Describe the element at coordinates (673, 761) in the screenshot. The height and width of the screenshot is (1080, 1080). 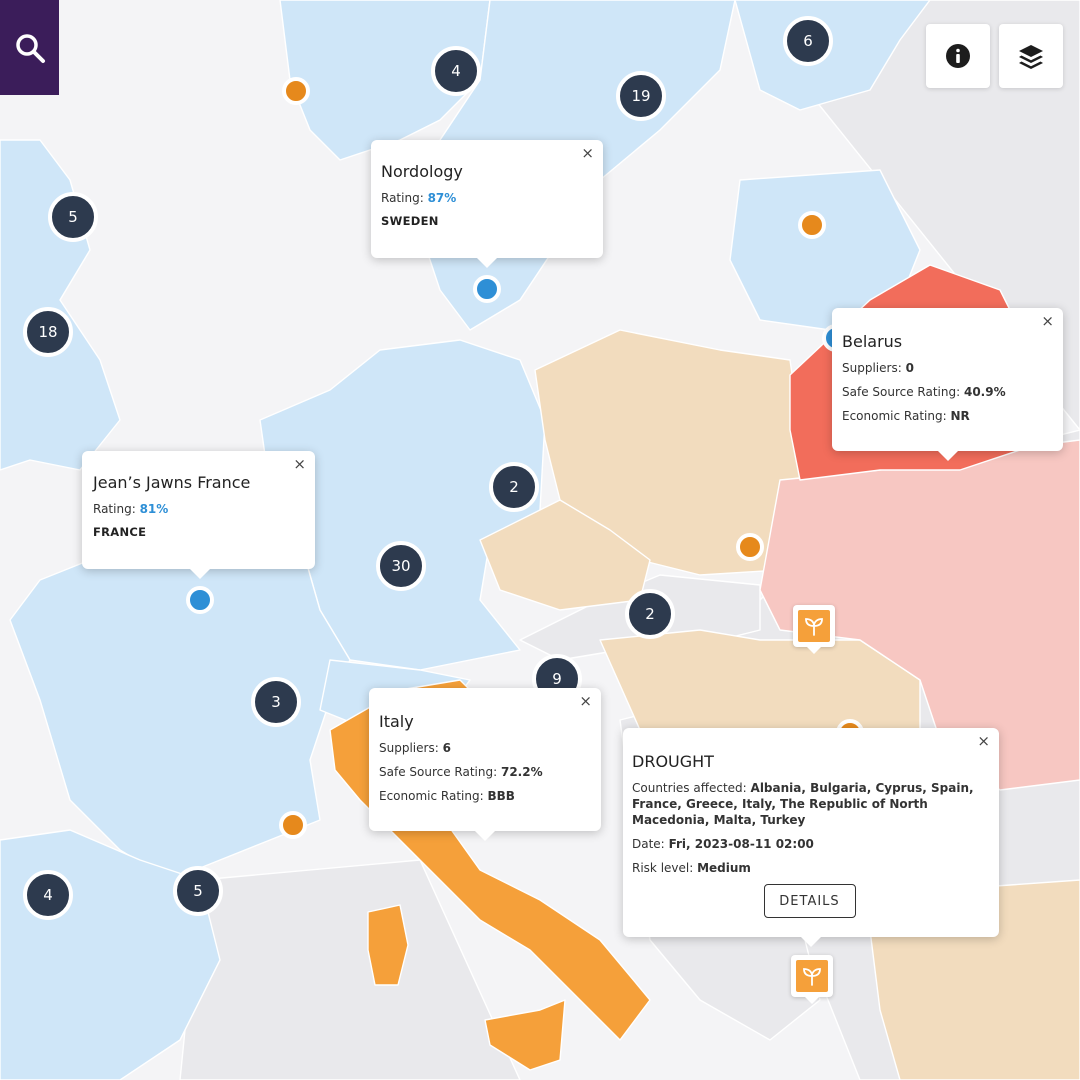
I see `popup-title: DROUGHT` at that location.